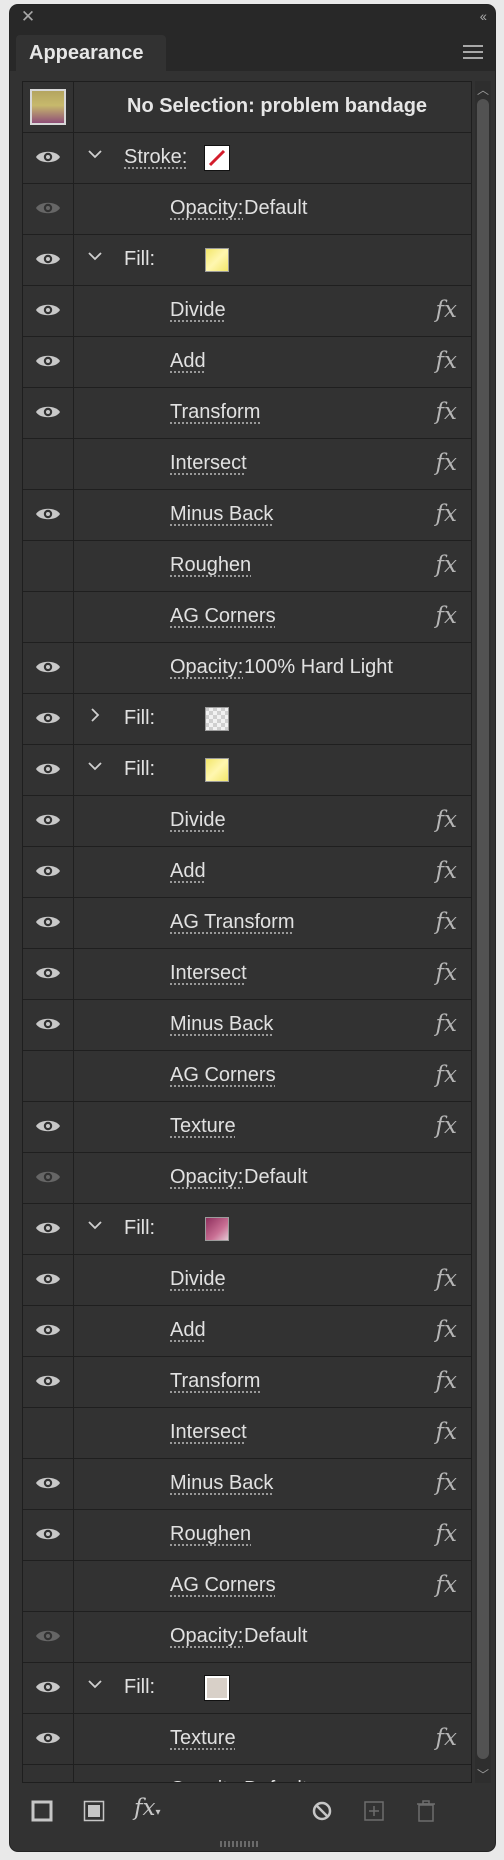 The image size is (504, 1860). Describe the element at coordinates (94, 1811) in the screenshot. I see `add-new-fill-icon` at that location.